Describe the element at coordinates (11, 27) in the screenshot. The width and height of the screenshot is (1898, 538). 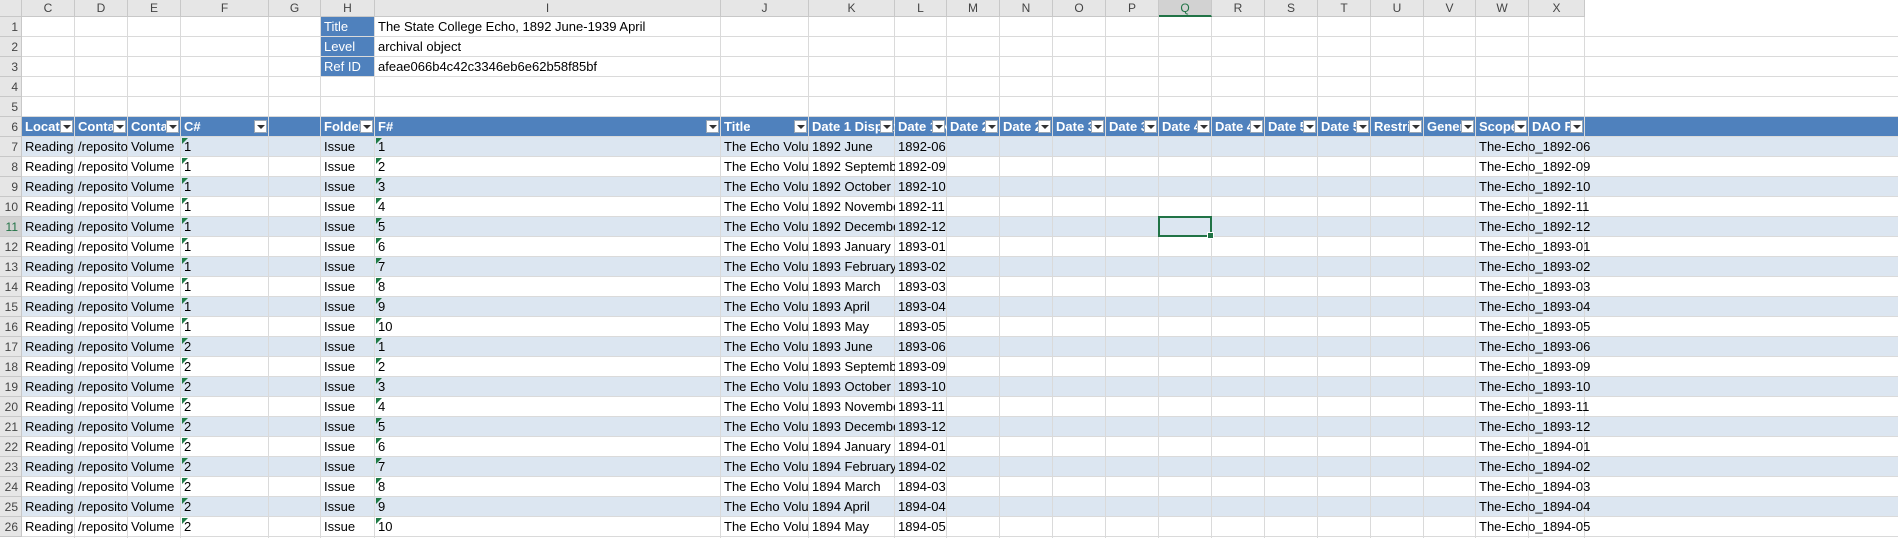
I see `row-header-1: 1` at that location.